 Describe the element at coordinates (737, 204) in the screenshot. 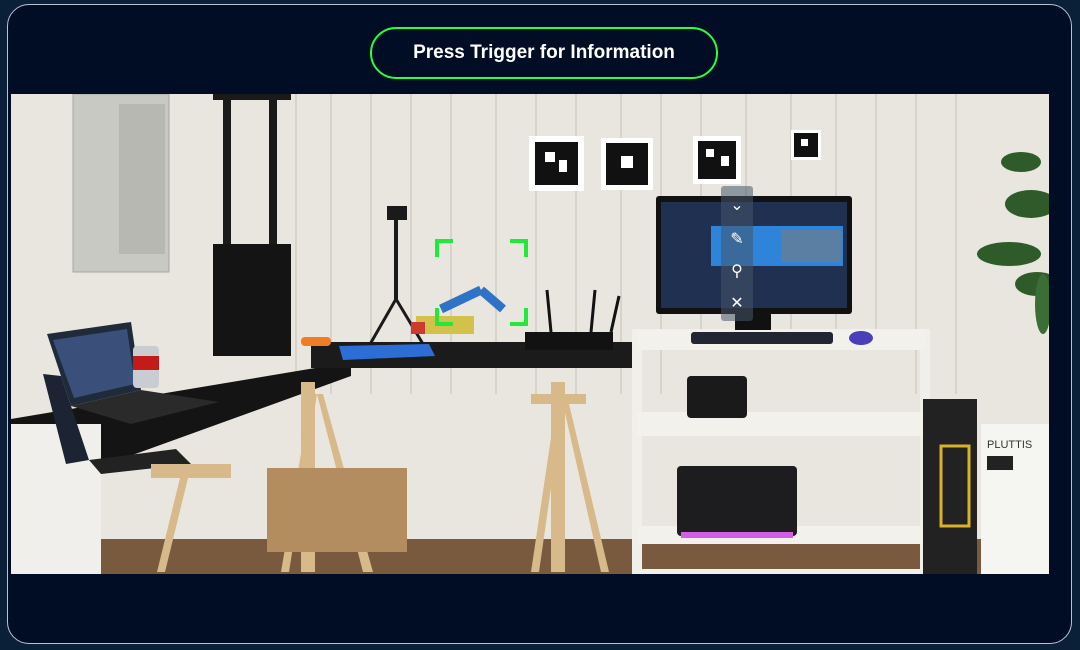

I see `chevron-down-icon: ⌄` at that location.